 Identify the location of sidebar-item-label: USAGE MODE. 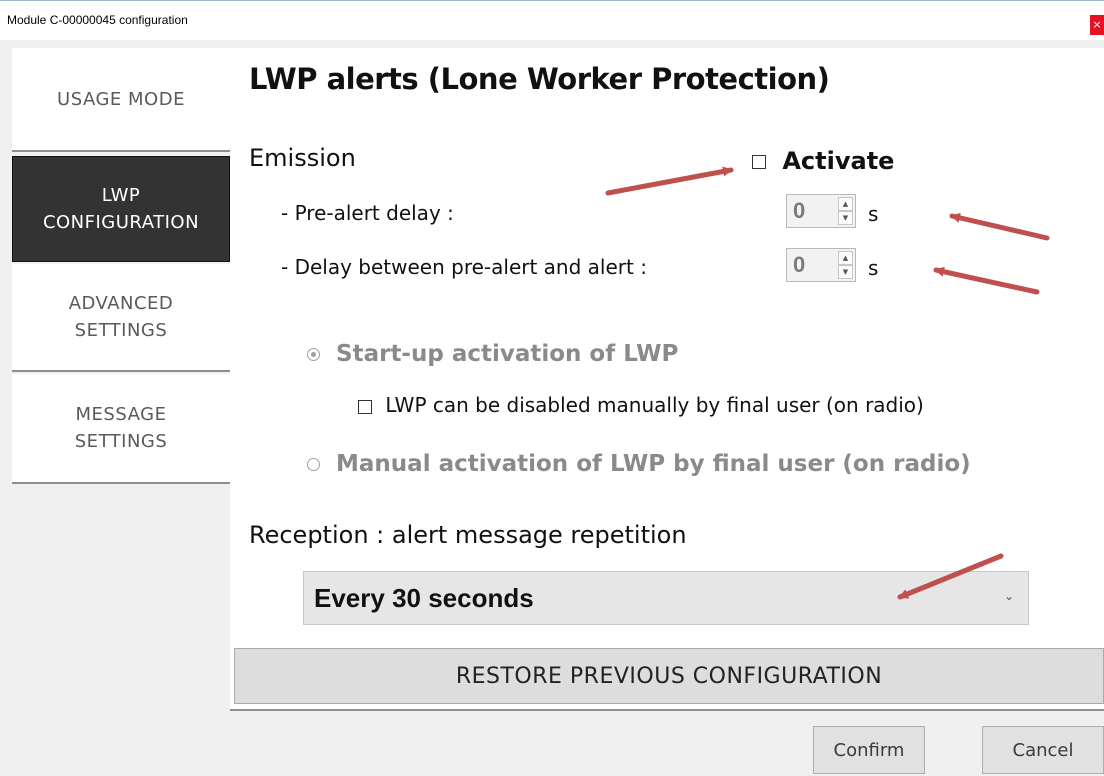
(121, 99).